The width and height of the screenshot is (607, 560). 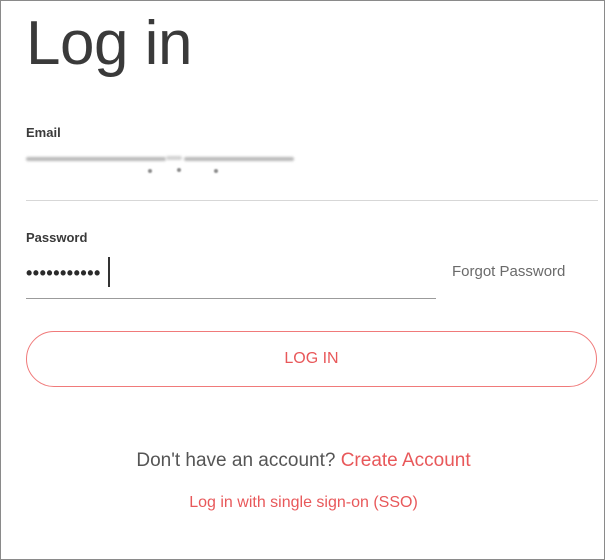 I want to click on signup-prompt-line: Don't have an account? Create Account, so click(x=303, y=461).